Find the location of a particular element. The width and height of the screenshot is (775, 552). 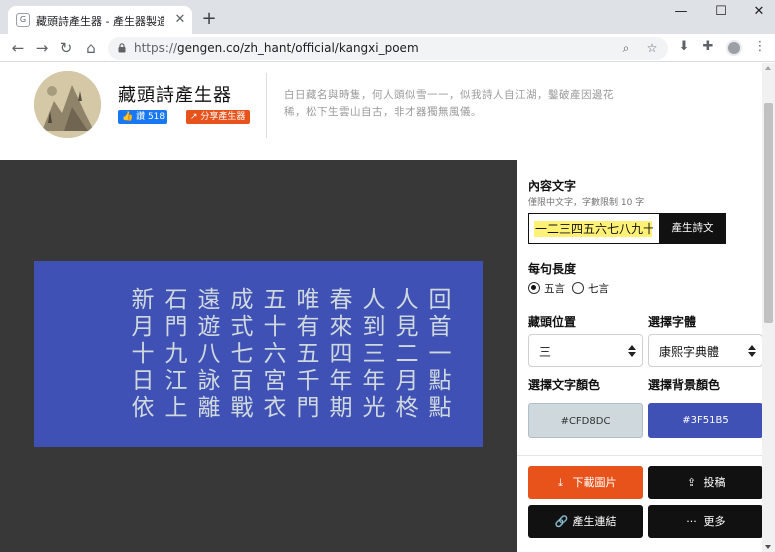

poem-char: 首 is located at coordinates (440, 327).